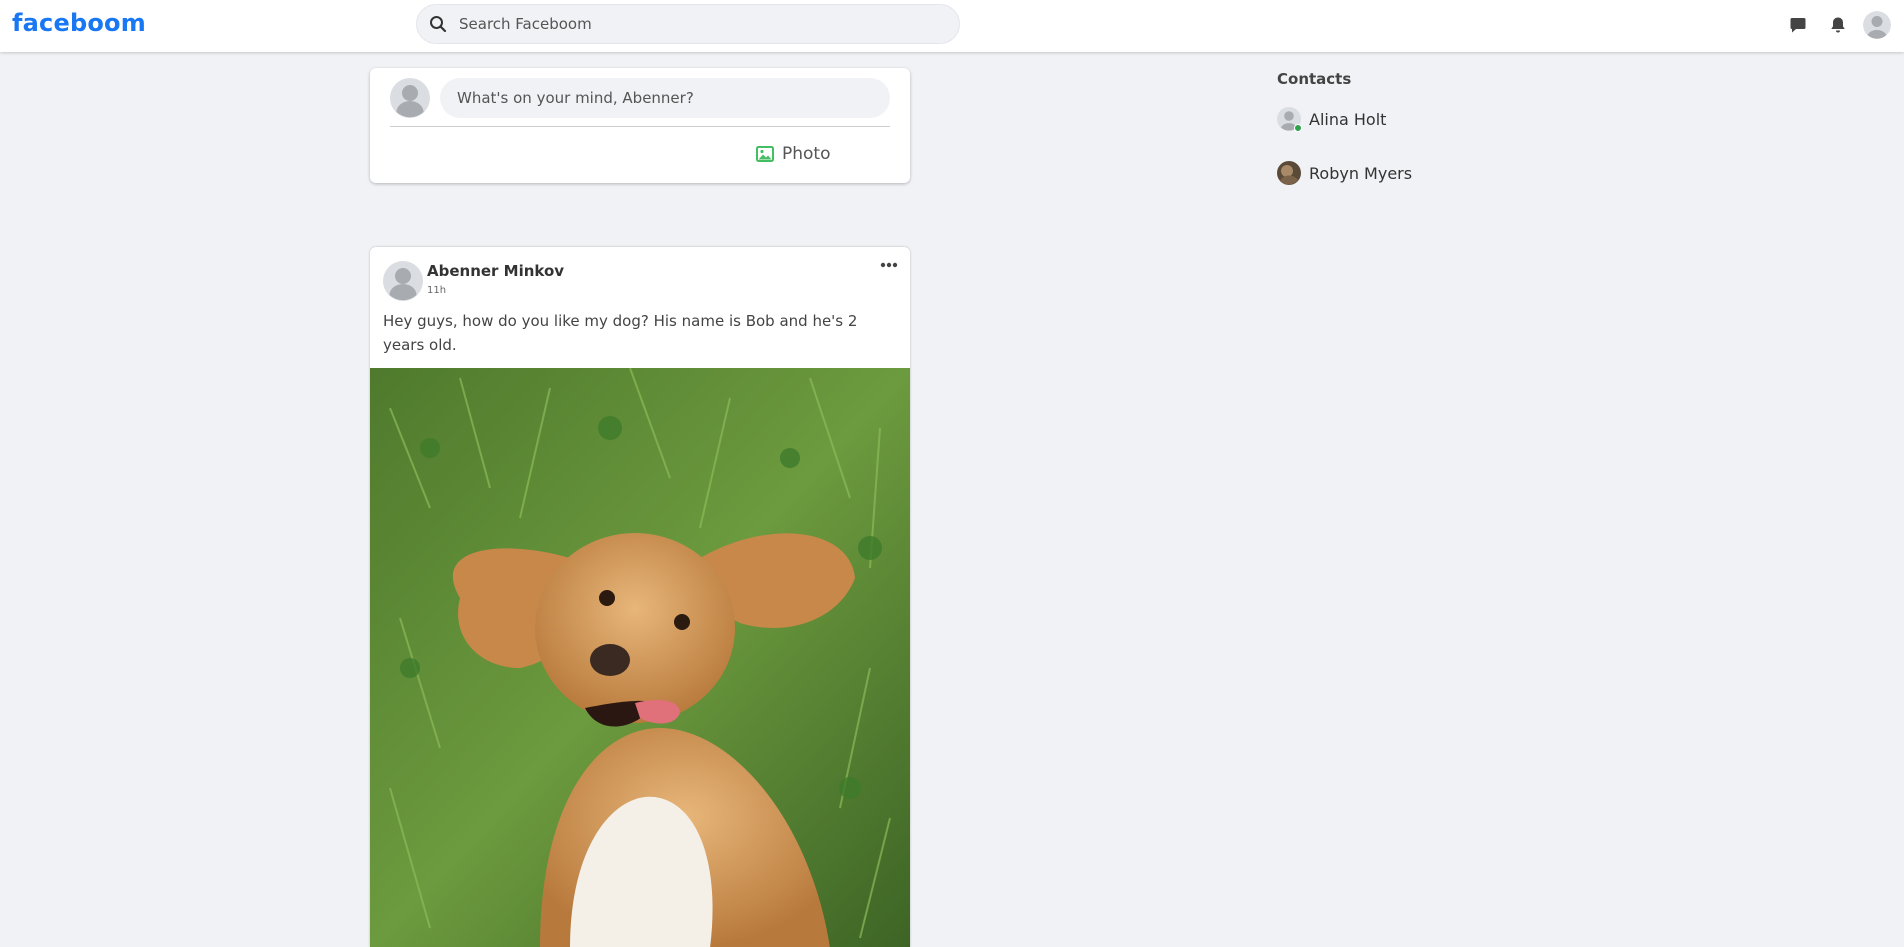  Describe the element at coordinates (1427, 119) in the screenshot. I see `contact-item-alina-holt: Alina Holt` at that location.